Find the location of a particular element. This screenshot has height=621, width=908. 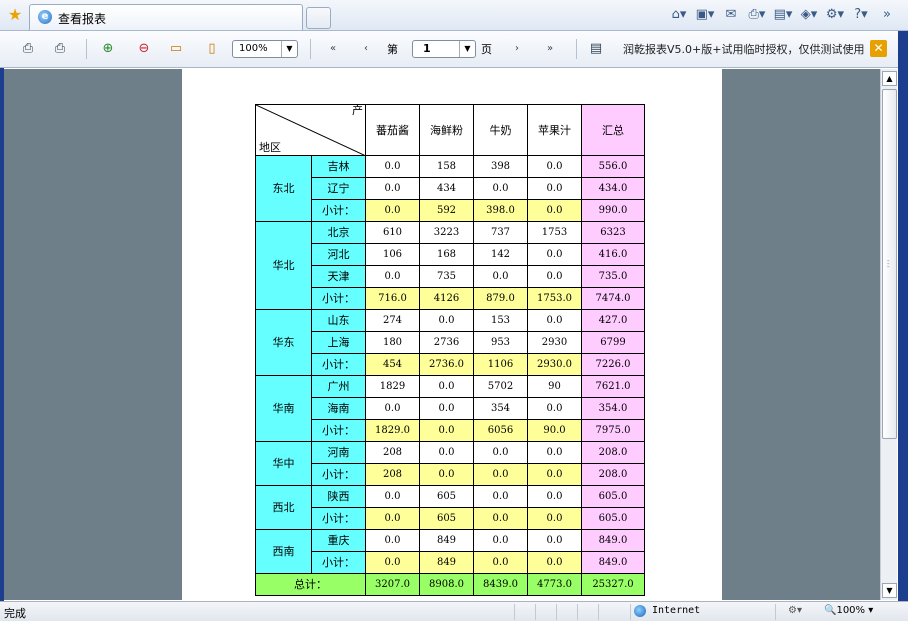

page-height-icon: ▯ is located at coordinates (212, 49).